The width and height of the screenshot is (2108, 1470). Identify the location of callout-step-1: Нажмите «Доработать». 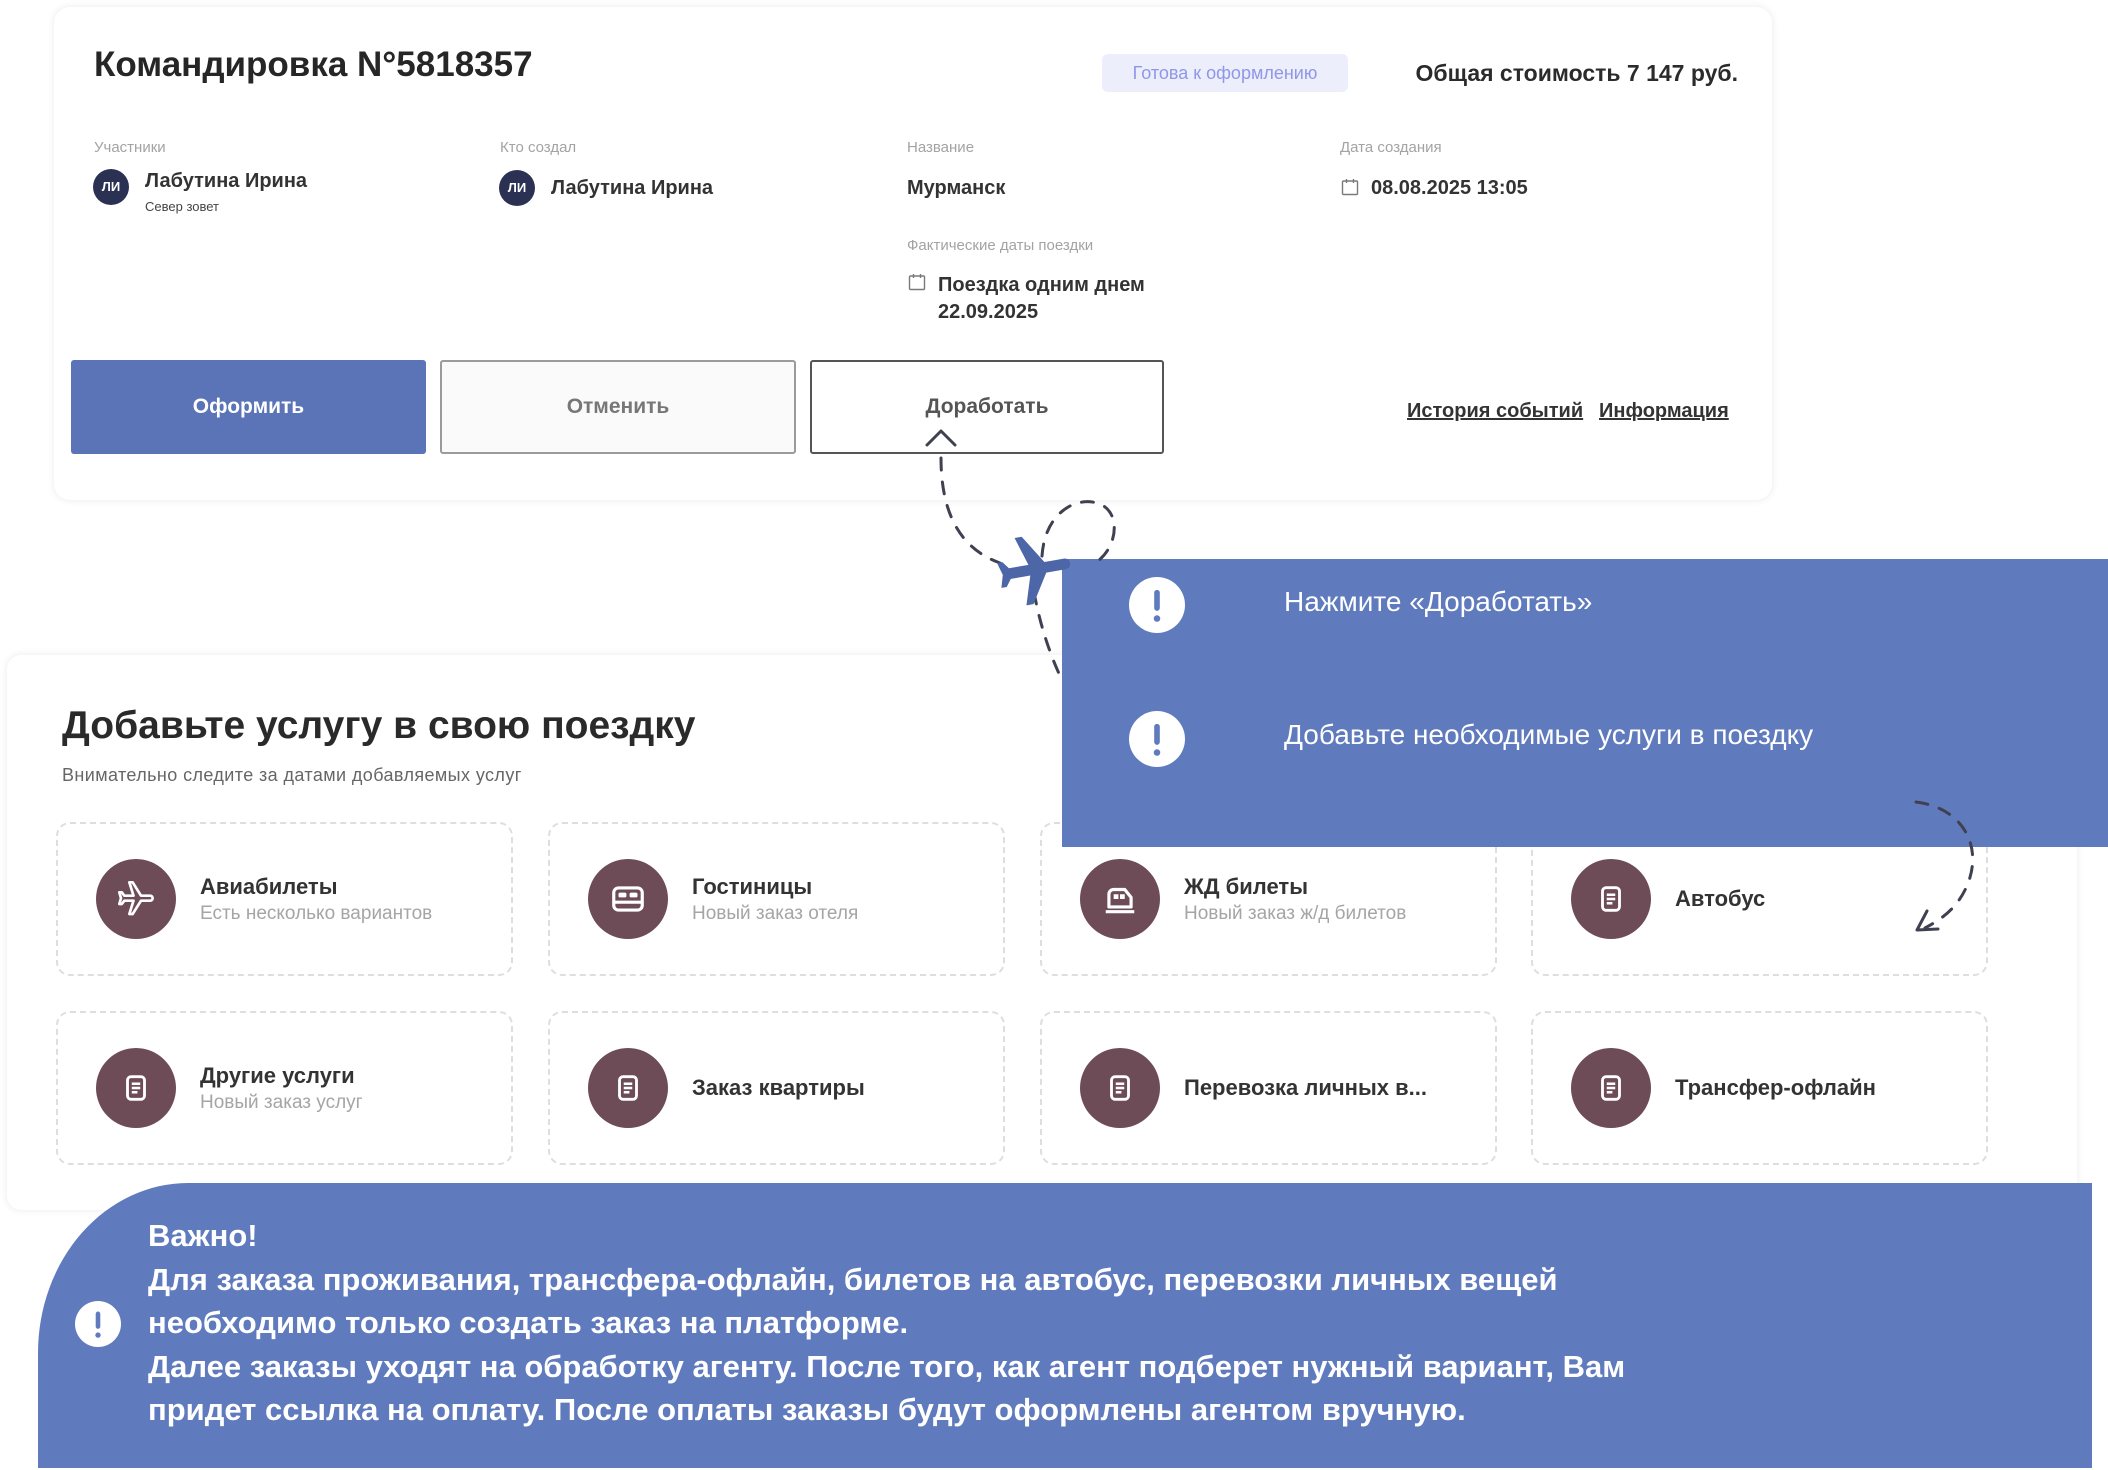
(1438, 601).